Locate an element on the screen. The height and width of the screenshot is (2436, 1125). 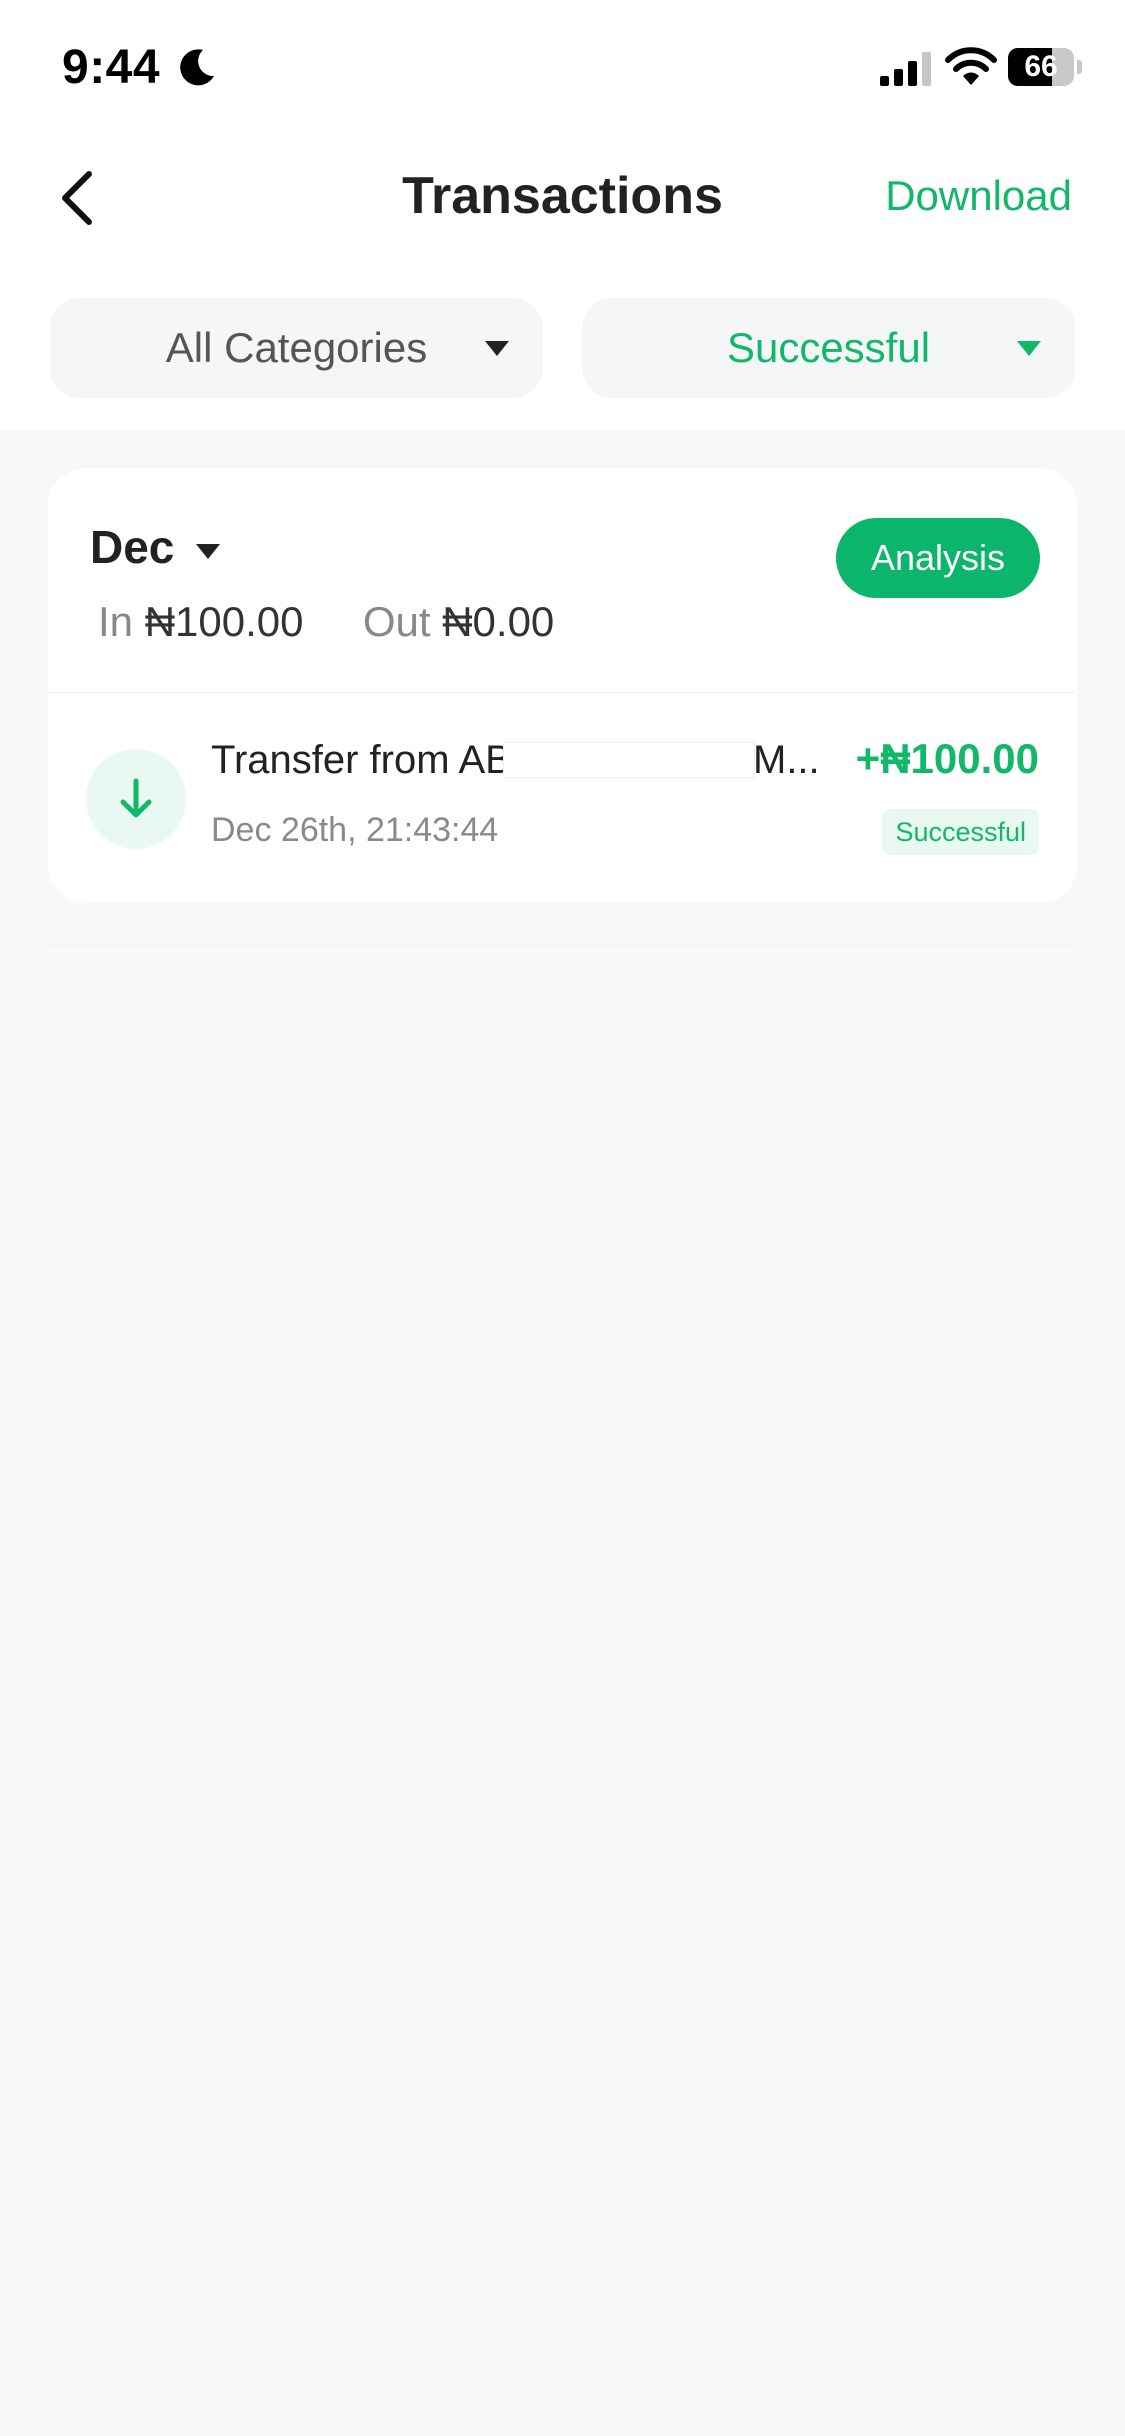
download-button: Download is located at coordinates (978, 196).